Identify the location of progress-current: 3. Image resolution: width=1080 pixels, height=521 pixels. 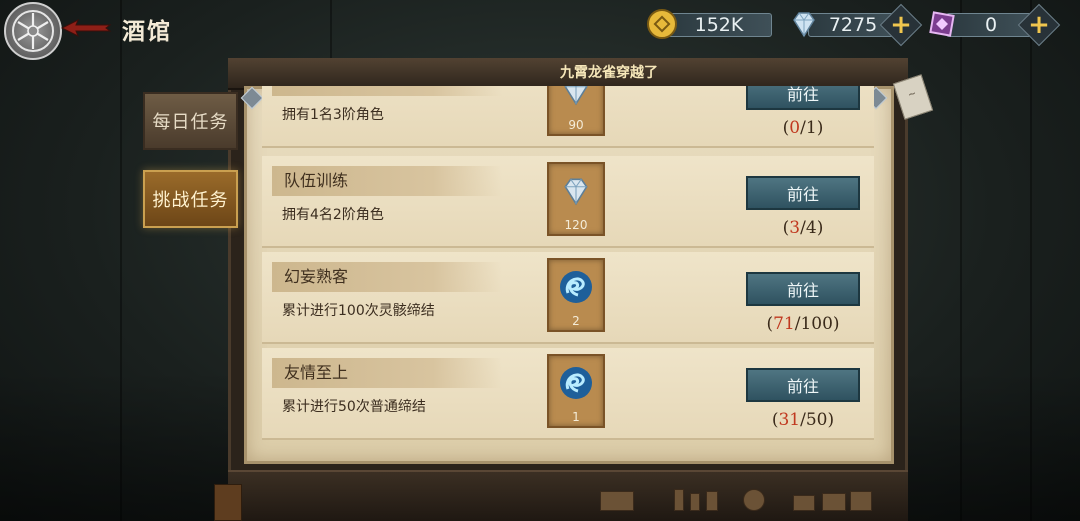
(795, 228).